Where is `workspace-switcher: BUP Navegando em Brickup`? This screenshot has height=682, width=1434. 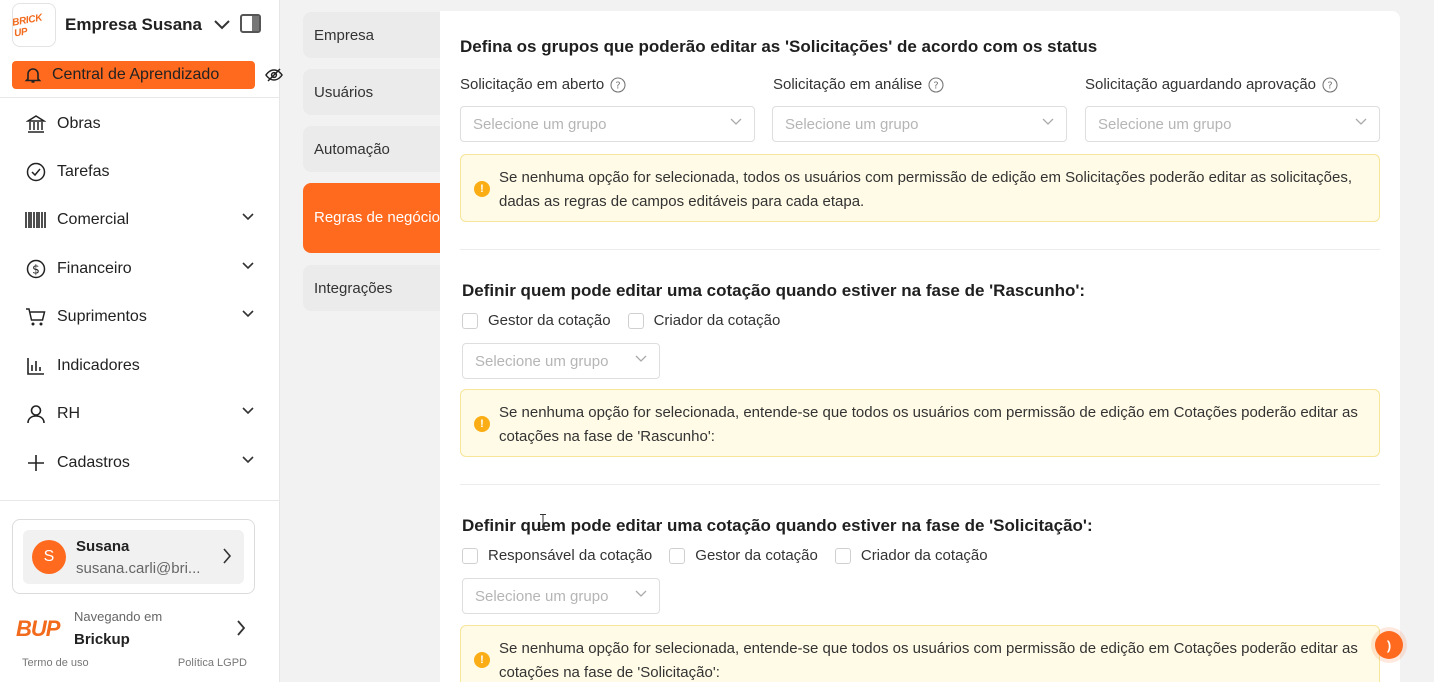
workspace-switcher: BUP Navegando em Brickup is located at coordinates (136, 628).